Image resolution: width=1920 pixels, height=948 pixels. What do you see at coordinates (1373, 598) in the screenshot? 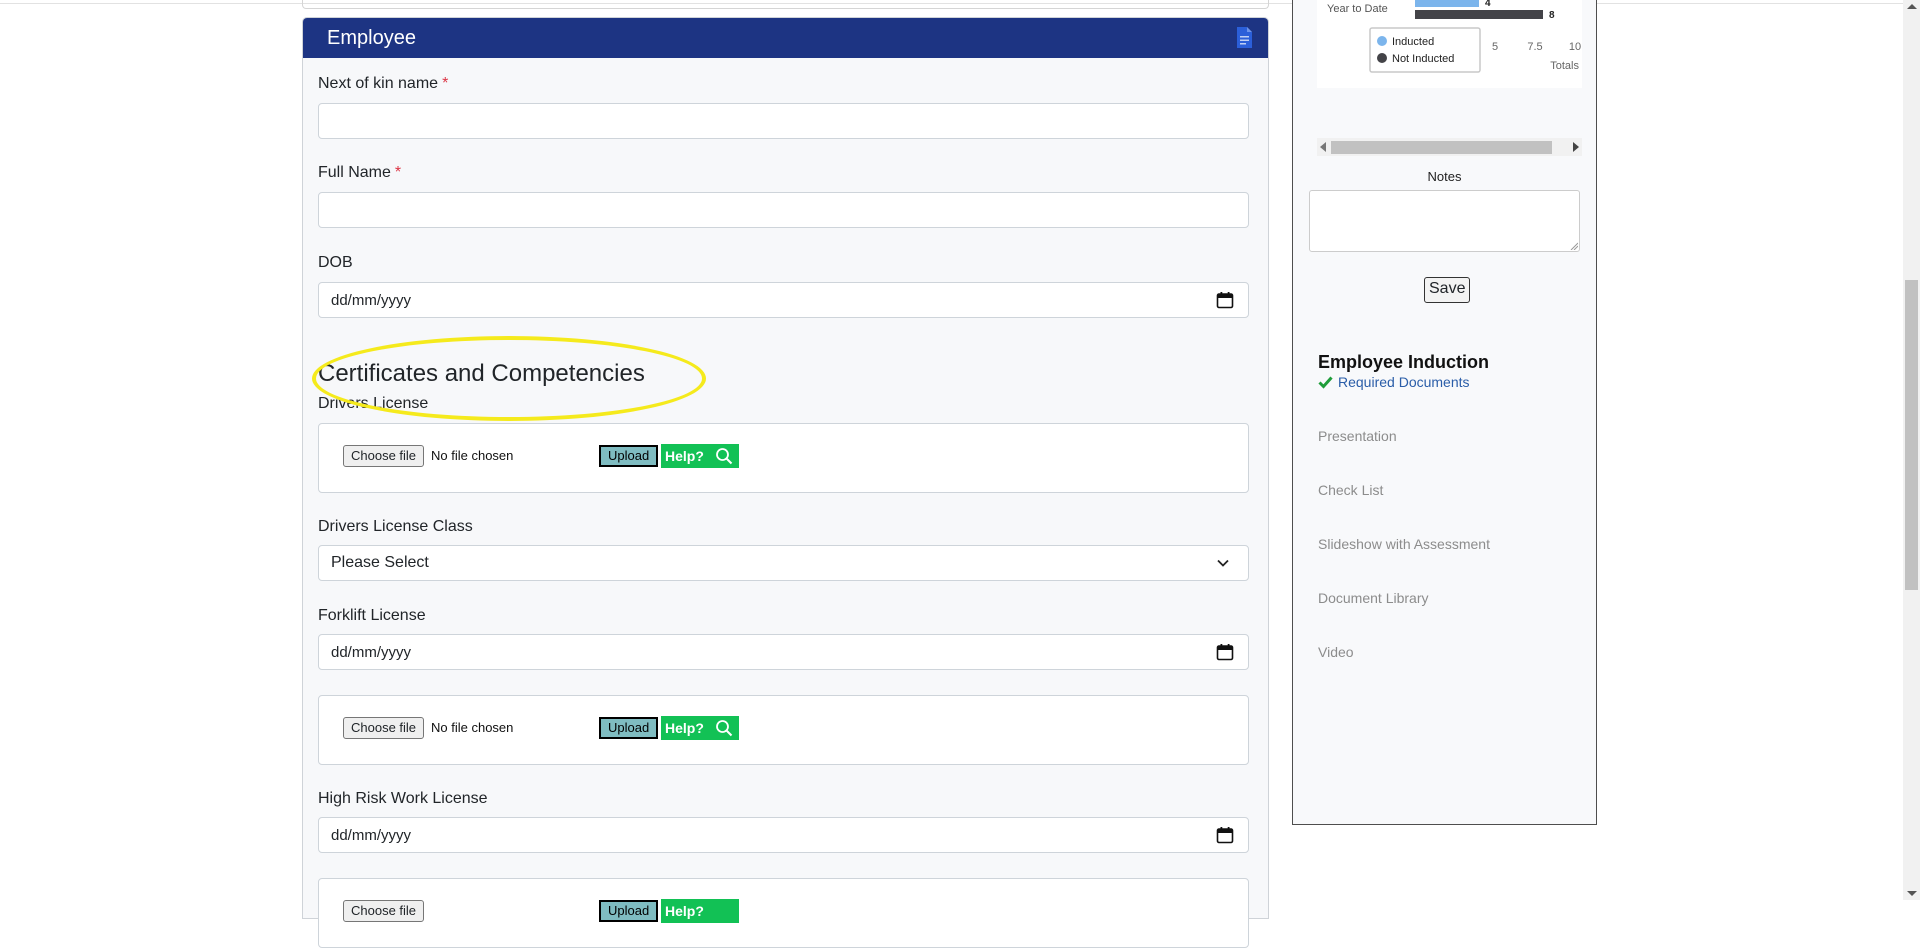
I see `nav-document-library: Document Library` at bounding box center [1373, 598].